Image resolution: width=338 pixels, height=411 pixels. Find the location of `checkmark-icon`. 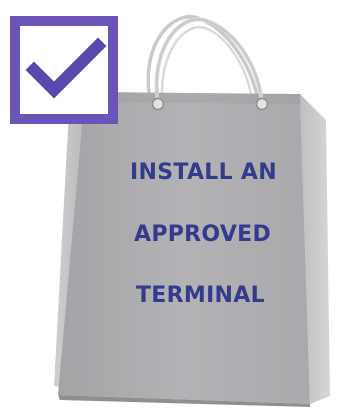

checkmark-icon is located at coordinates (64, 70).